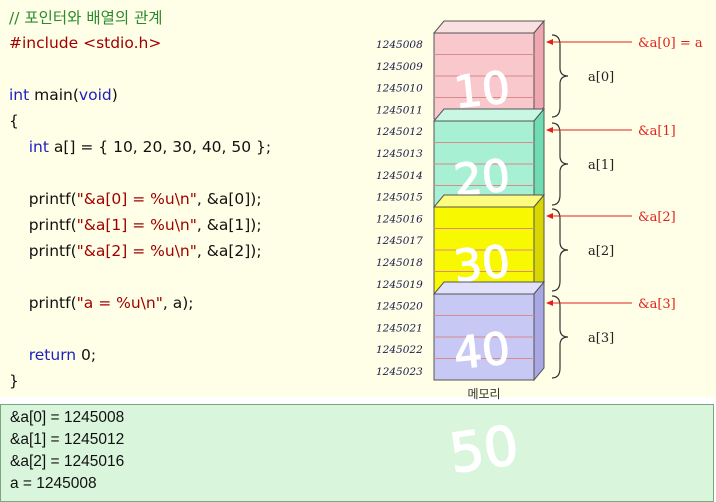  I want to click on memory-address: 1245015, so click(399, 198).